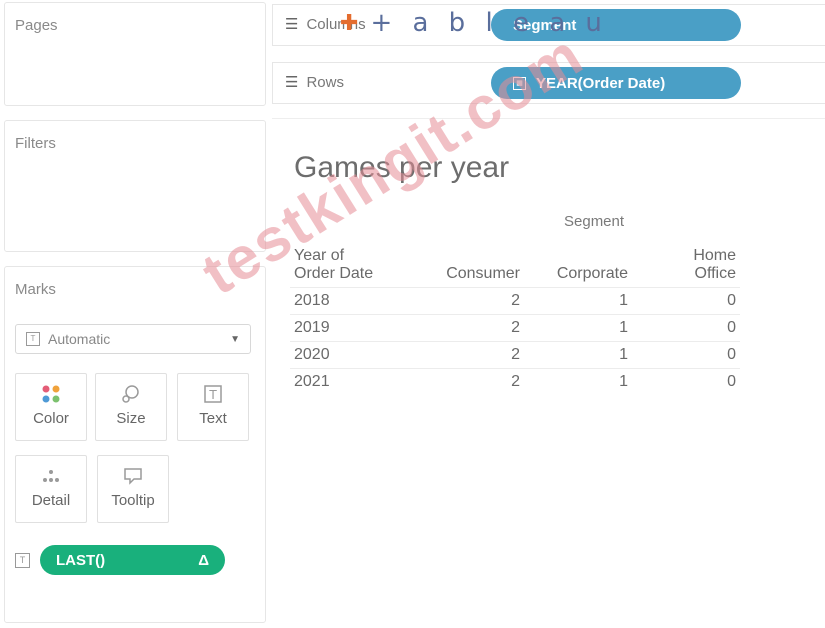 Image resolution: width=825 pixels, height=628 pixels. What do you see at coordinates (319, 255) in the screenshot?
I see `year-header-line1: Year of` at bounding box center [319, 255].